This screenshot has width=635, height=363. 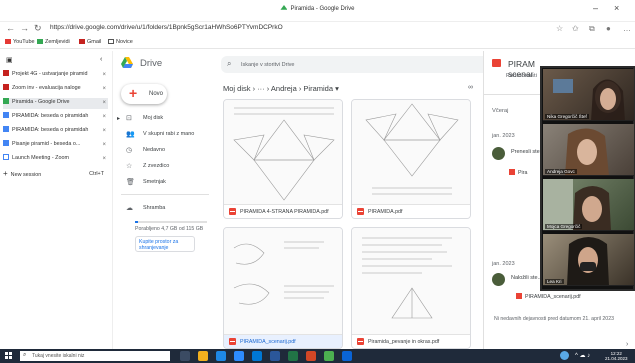 I want to click on tab-item: Pisanje piramid - beseda o... ×, so click(x=55, y=145).